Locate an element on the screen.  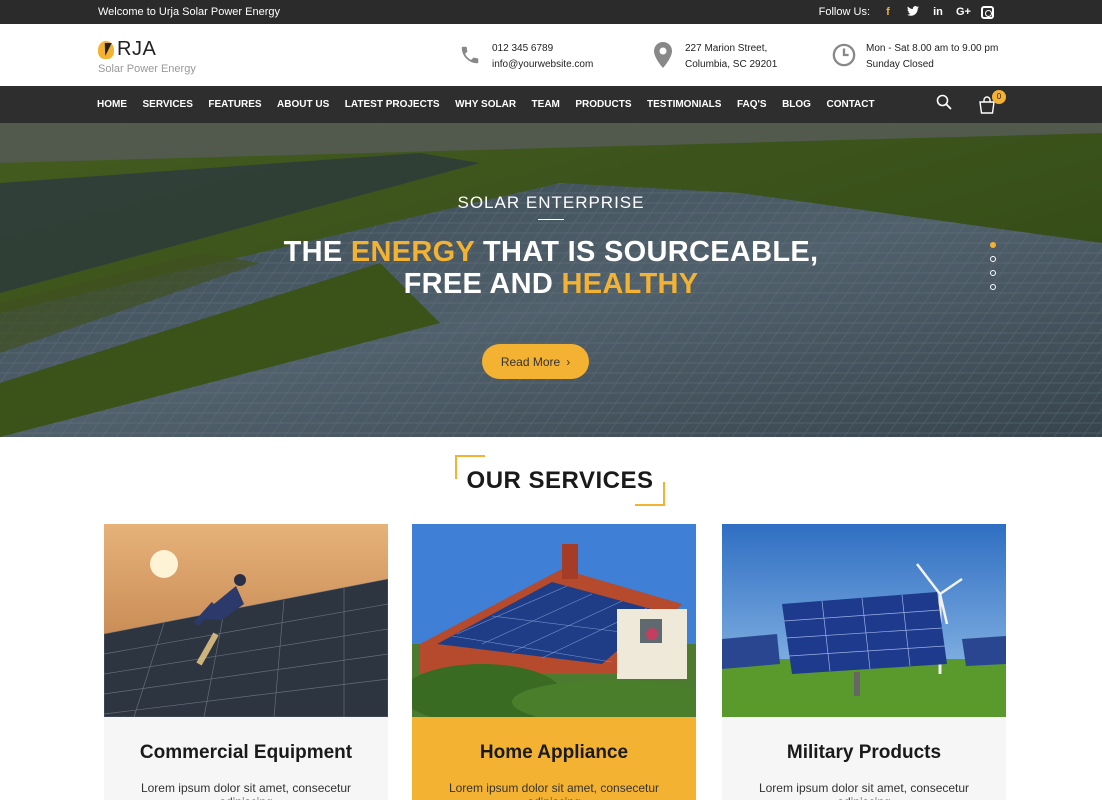
cart-button: 0 is located at coordinates (992, 101).